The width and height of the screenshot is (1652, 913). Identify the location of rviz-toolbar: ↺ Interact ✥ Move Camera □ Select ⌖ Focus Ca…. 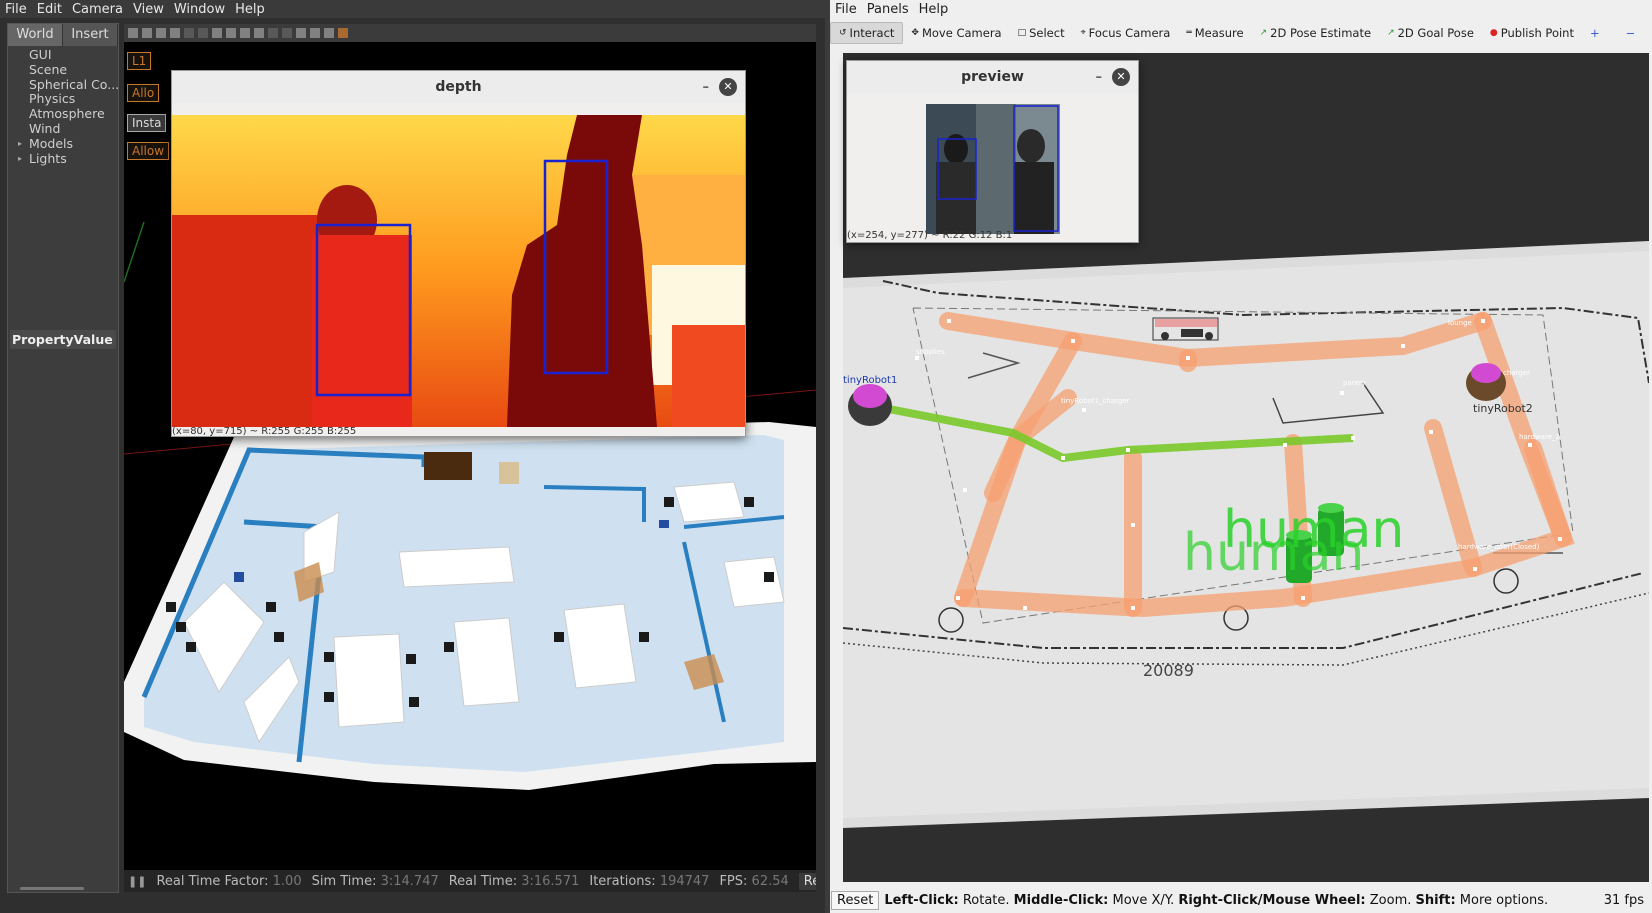
(1241, 32).